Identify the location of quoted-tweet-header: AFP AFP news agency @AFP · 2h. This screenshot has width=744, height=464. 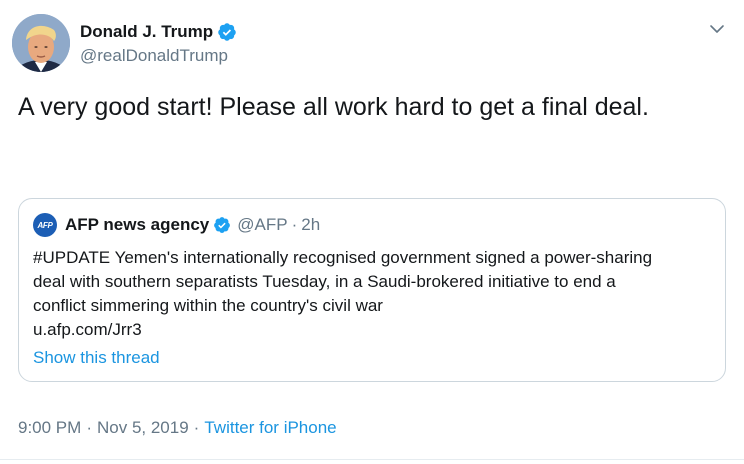
(176, 225).